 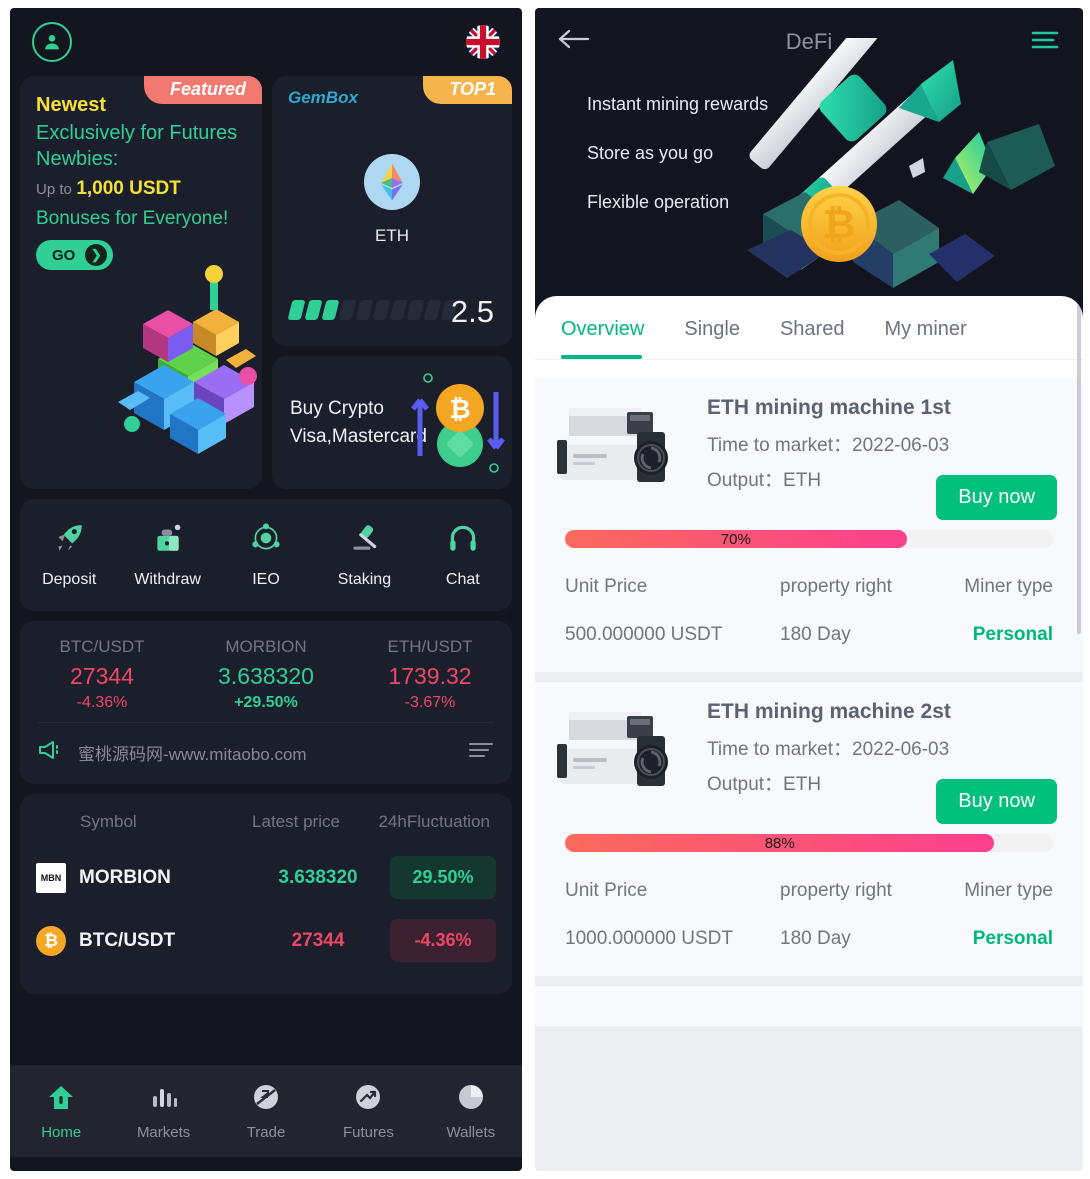 I want to click on column-header-unit-price: Unit Price, so click(x=606, y=586).